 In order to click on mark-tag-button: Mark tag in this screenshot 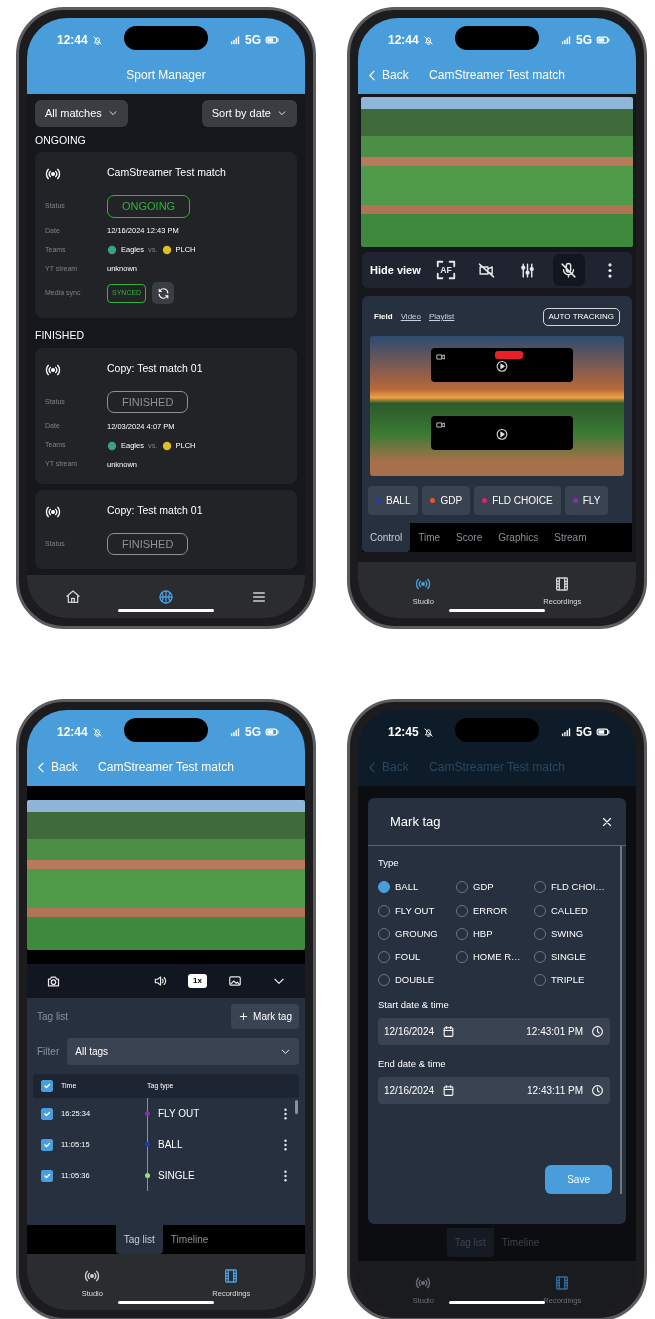, I will do `click(265, 1016)`.